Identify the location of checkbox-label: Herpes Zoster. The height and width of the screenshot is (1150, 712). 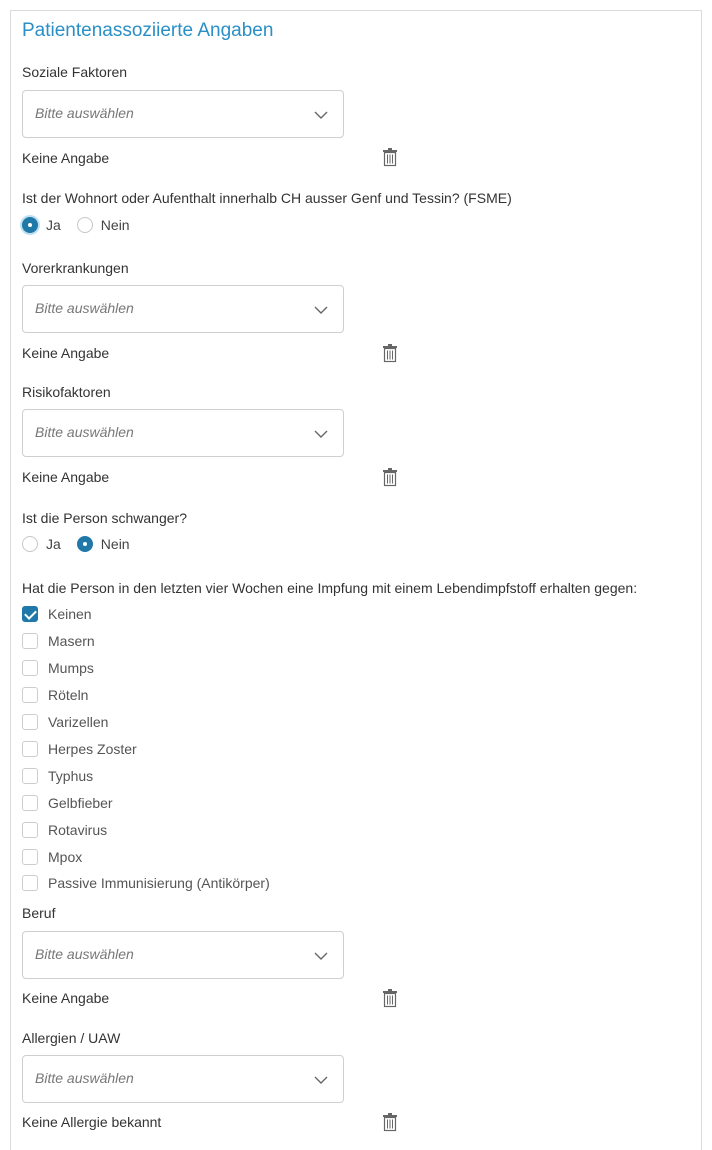
(92, 749).